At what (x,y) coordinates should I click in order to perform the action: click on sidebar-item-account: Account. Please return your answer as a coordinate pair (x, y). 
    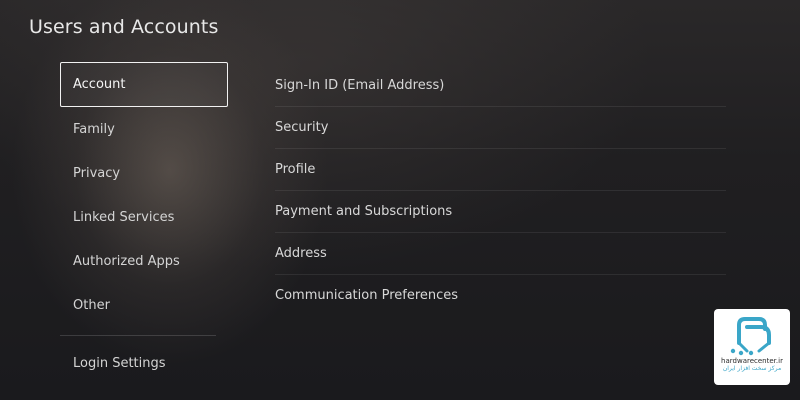
    Looking at the image, I should click on (144, 84).